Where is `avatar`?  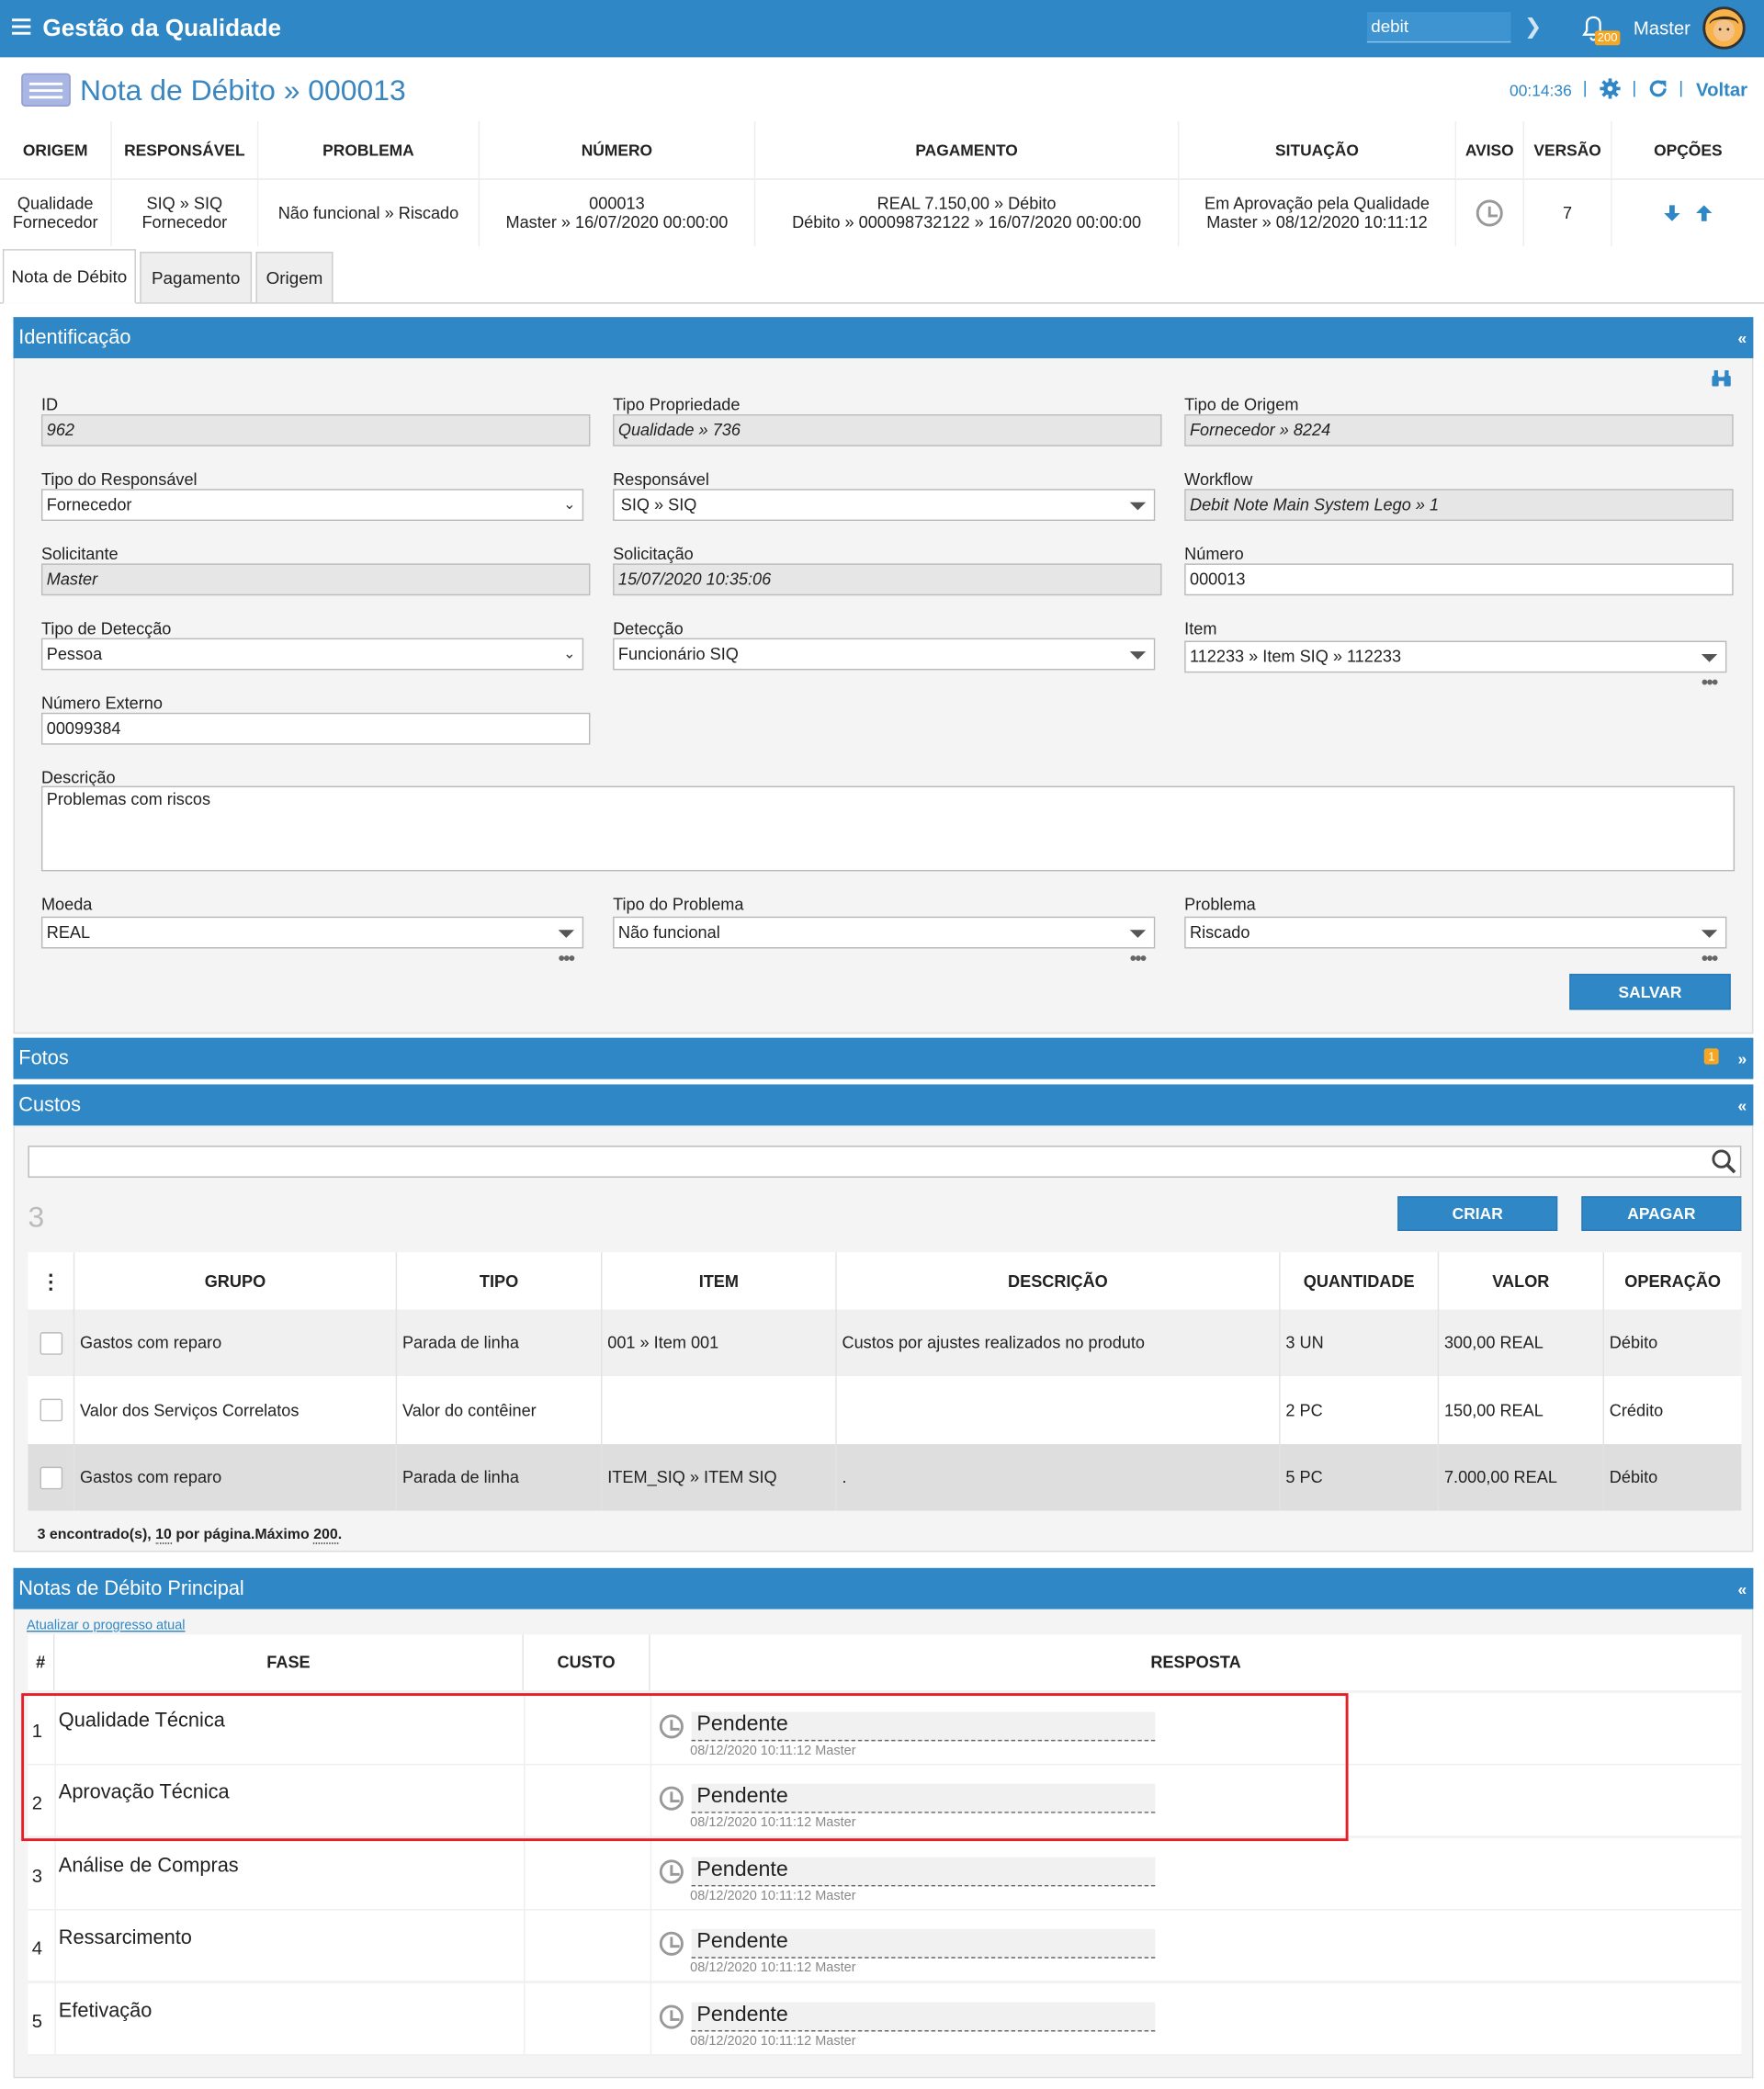
avatar is located at coordinates (1724, 28).